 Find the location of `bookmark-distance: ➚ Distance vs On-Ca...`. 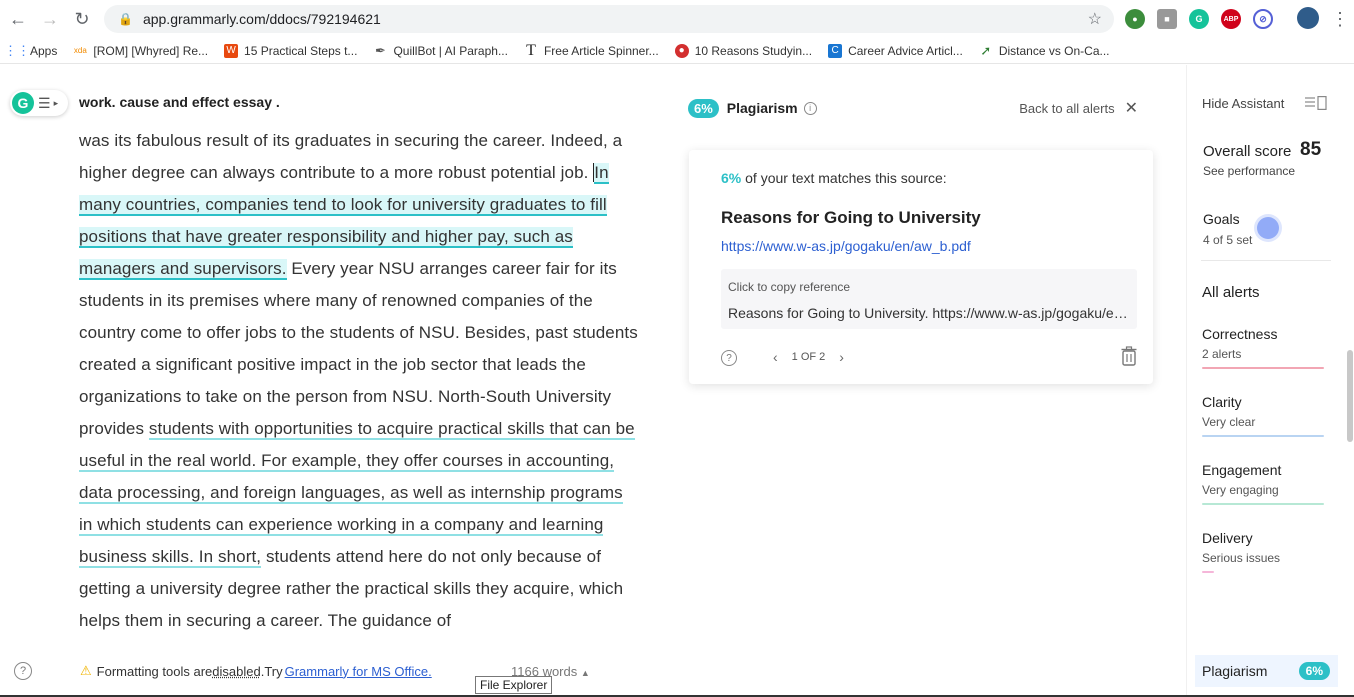

bookmark-distance: ➚ Distance vs On-Ca... is located at coordinates (1044, 50).